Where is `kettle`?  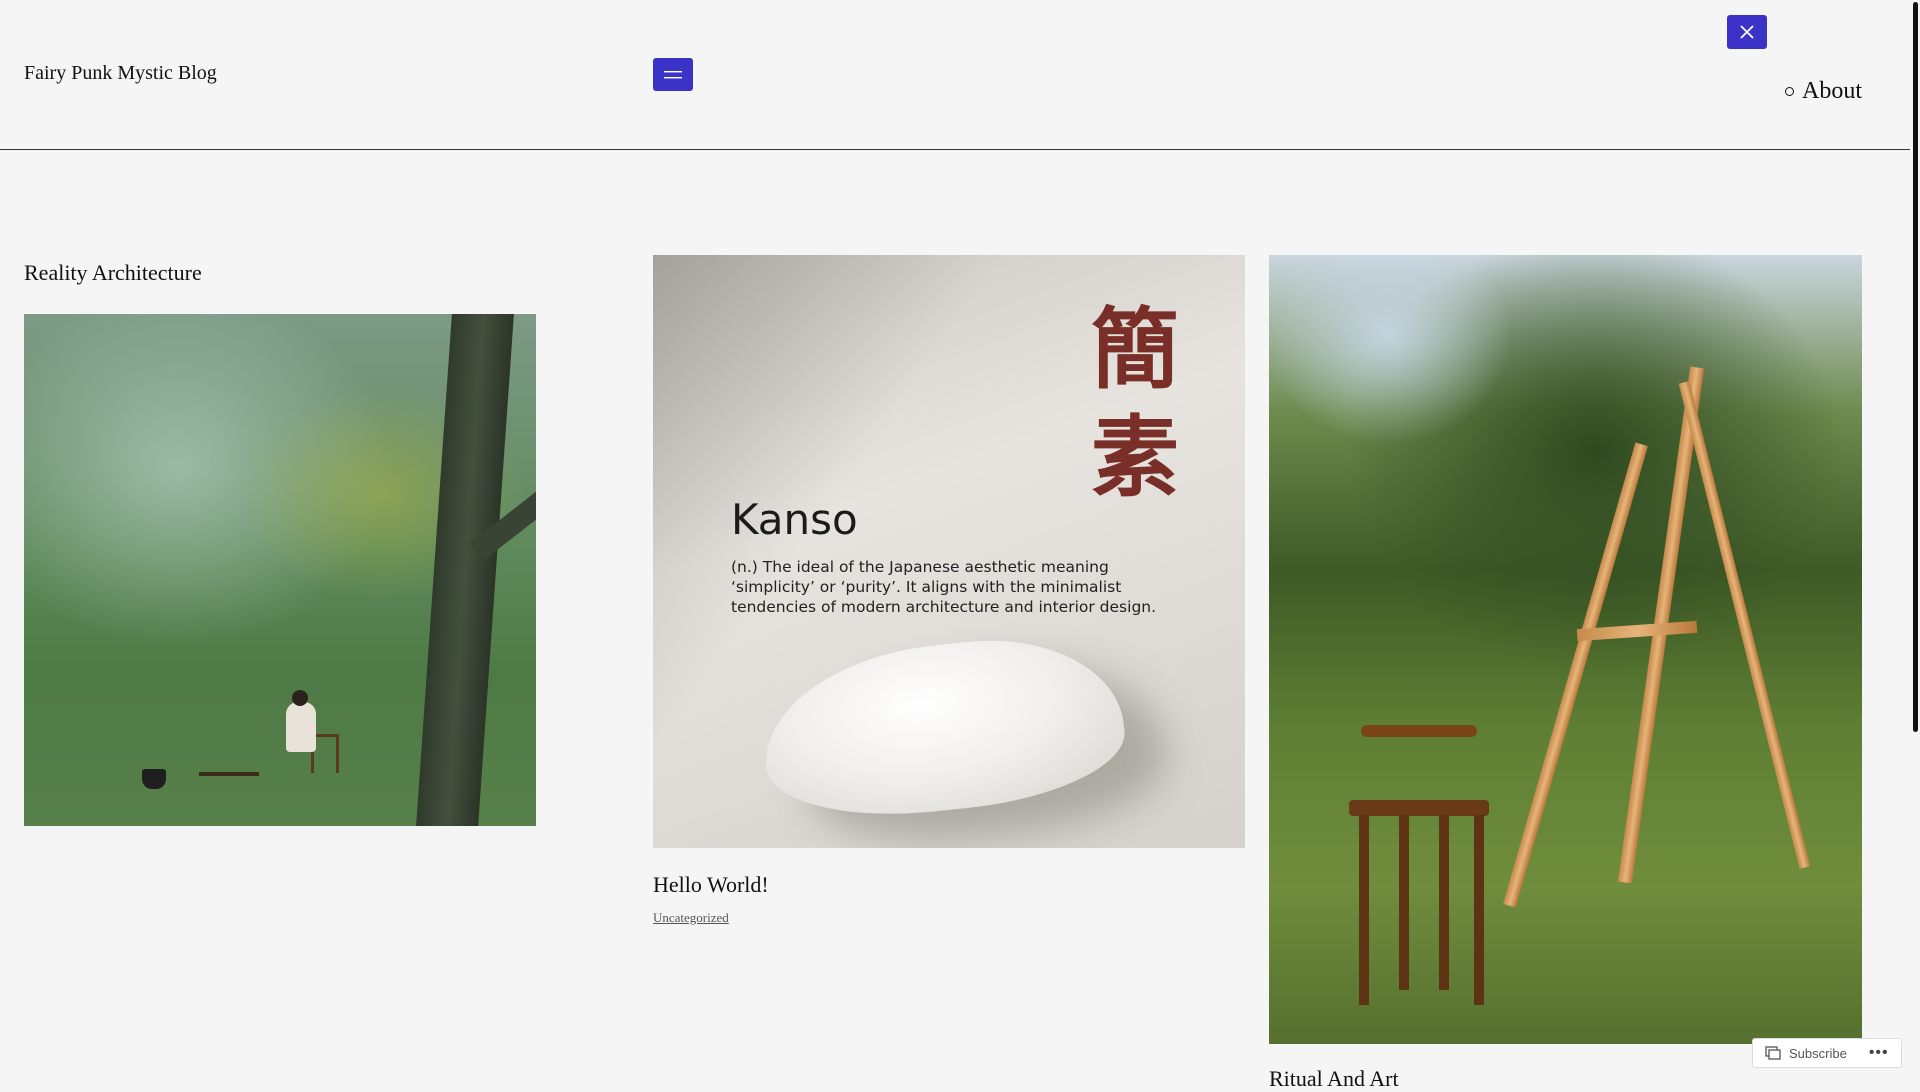
kettle is located at coordinates (154, 779).